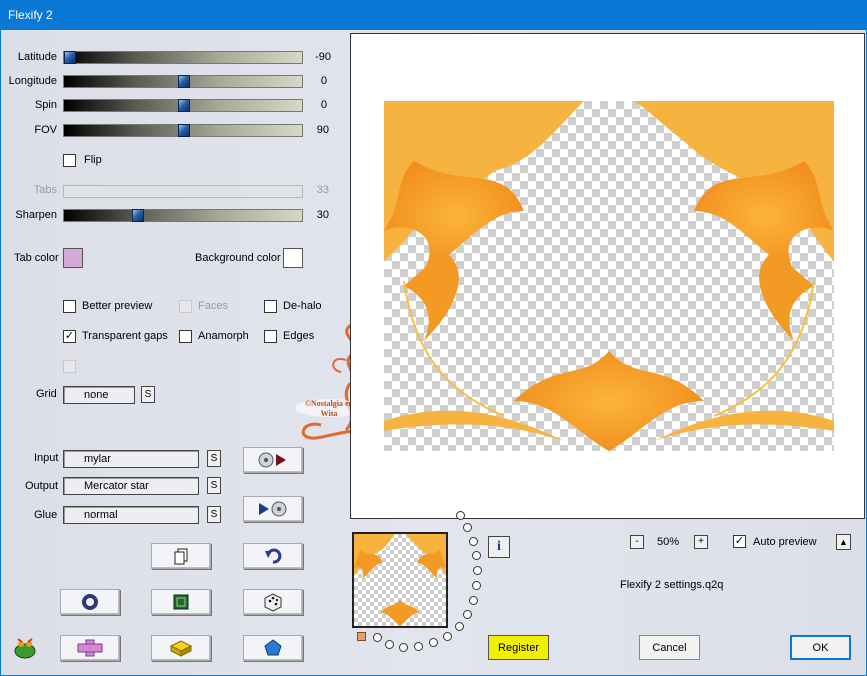 This screenshot has height=676, width=867. Describe the element at coordinates (45, 190) in the screenshot. I see `tabs-label: Tabs` at that location.